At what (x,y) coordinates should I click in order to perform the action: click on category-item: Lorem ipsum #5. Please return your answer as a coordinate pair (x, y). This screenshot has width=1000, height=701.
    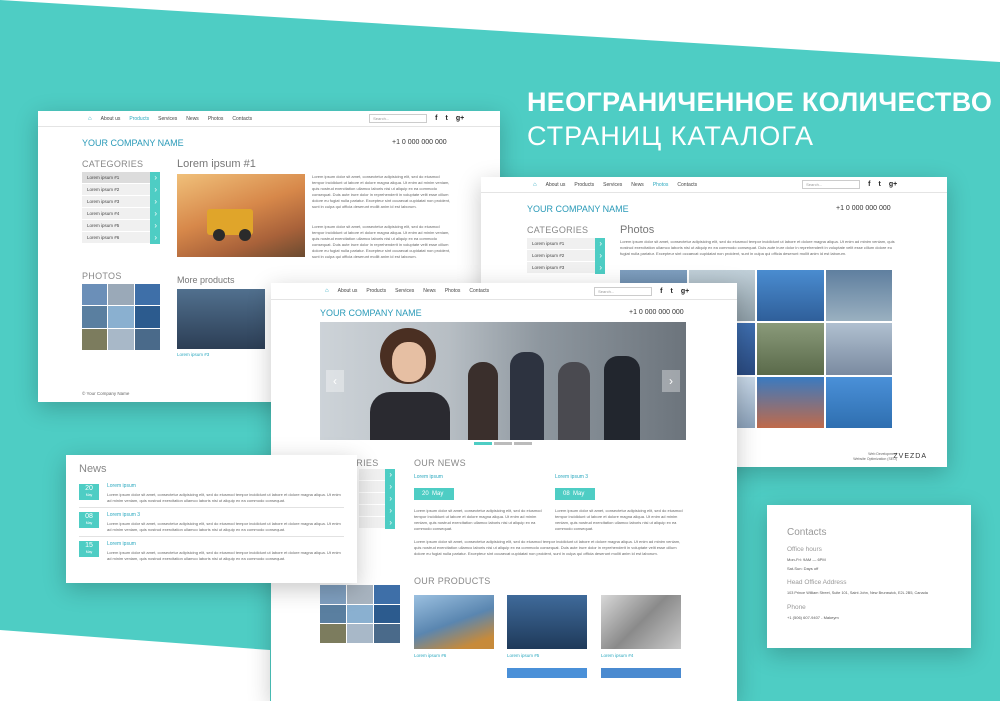
    Looking at the image, I should click on (121, 226).